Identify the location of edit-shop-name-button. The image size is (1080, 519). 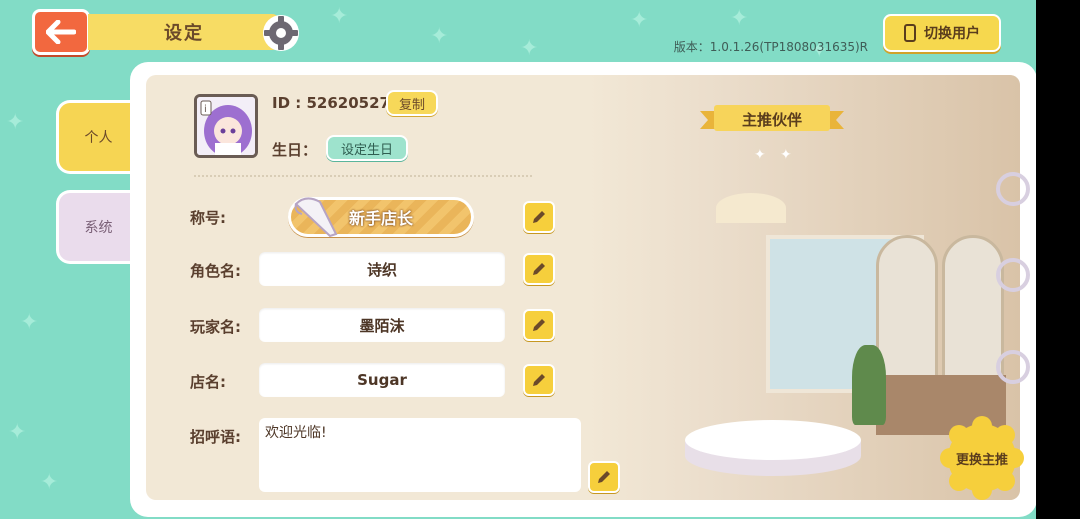
(539, 380).